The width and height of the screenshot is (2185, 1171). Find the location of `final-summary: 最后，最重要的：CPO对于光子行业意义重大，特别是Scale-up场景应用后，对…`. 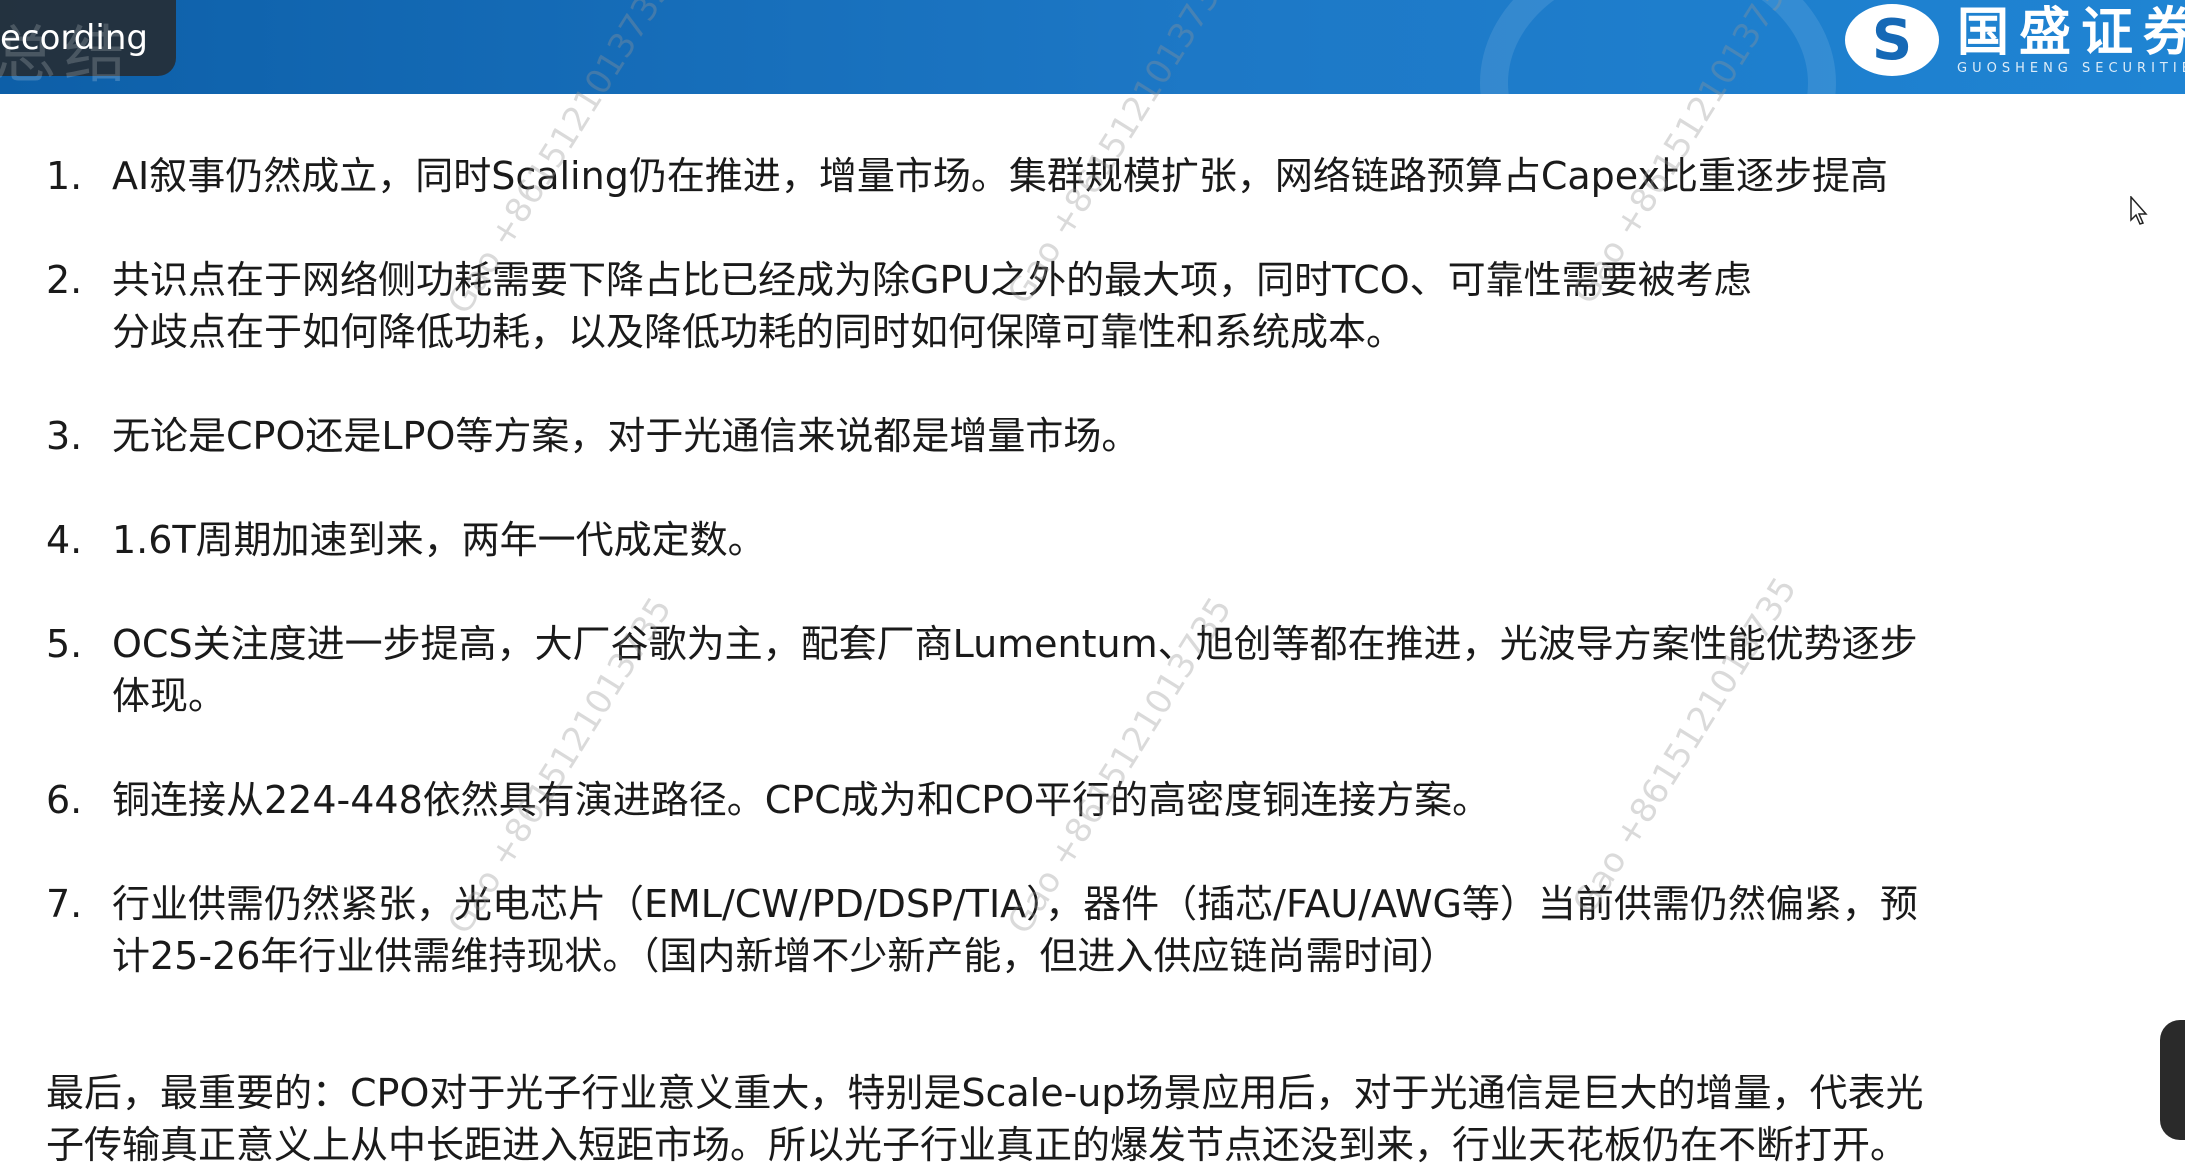

final-summary: 最后，最重要的：CPO对于光子行业意义重大，特别是Scale-up场景应用后，对… is located at coordinates (985, 1119).